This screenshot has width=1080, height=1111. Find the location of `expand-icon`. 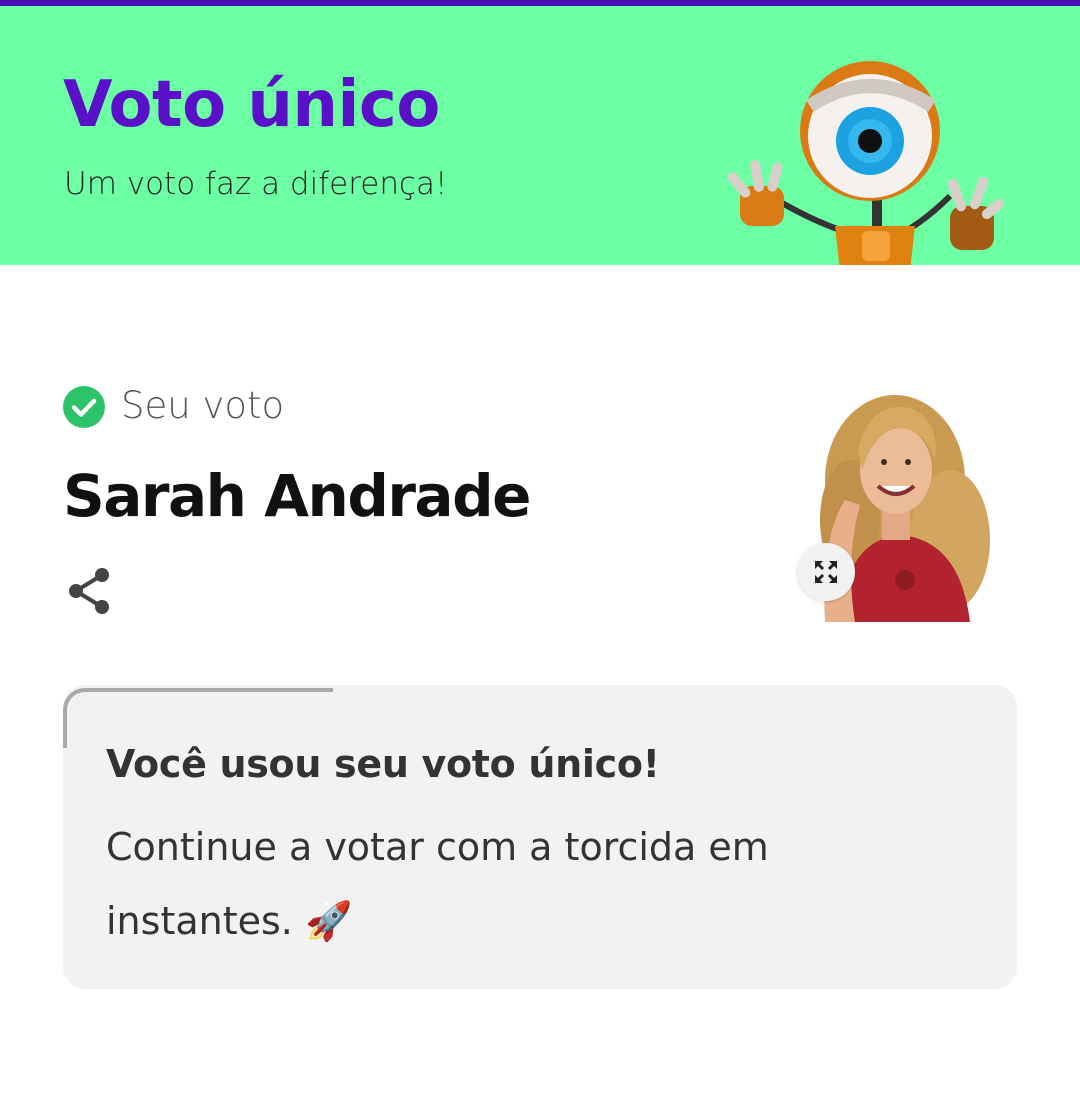

expand-icon is located at coordinates (826, 572).